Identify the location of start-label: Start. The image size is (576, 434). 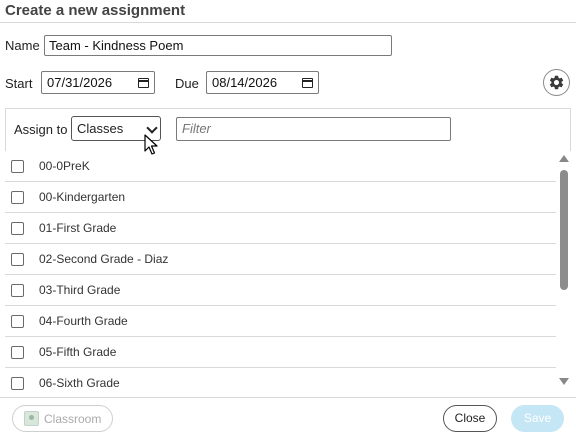
(19, 83).